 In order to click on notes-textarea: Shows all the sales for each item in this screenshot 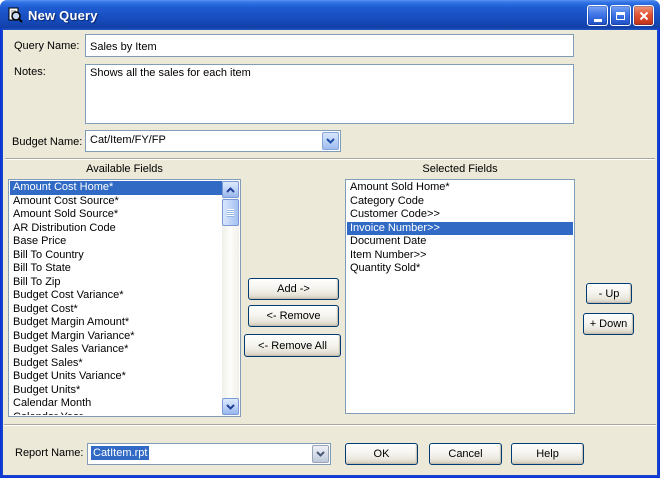, I will do `click(329, 94)`.